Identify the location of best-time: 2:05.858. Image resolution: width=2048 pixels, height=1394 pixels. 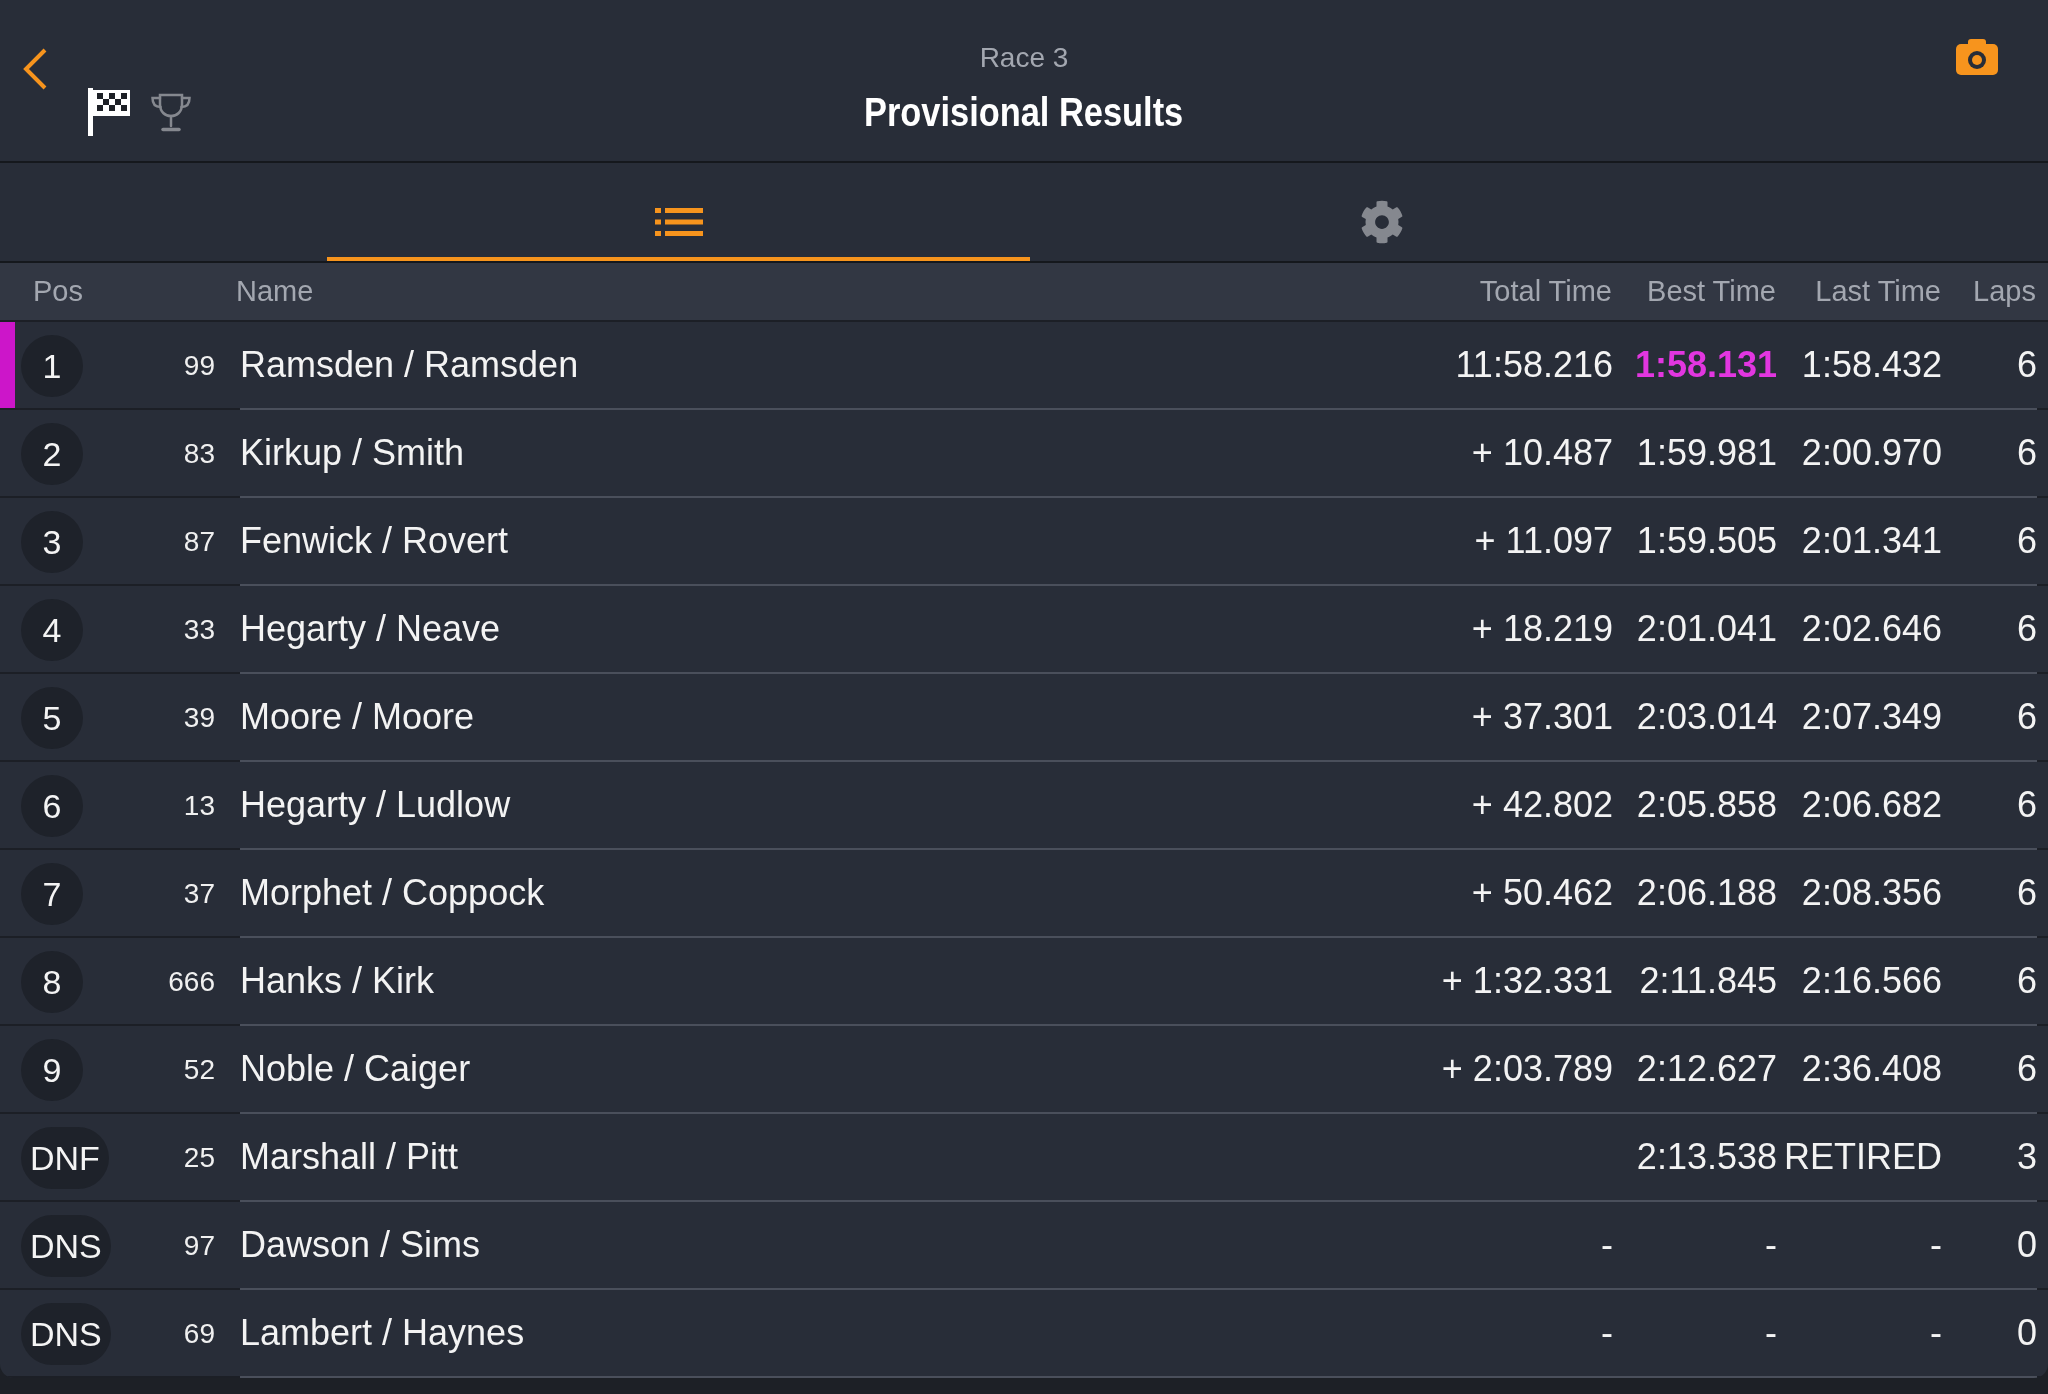
(1706, 805).